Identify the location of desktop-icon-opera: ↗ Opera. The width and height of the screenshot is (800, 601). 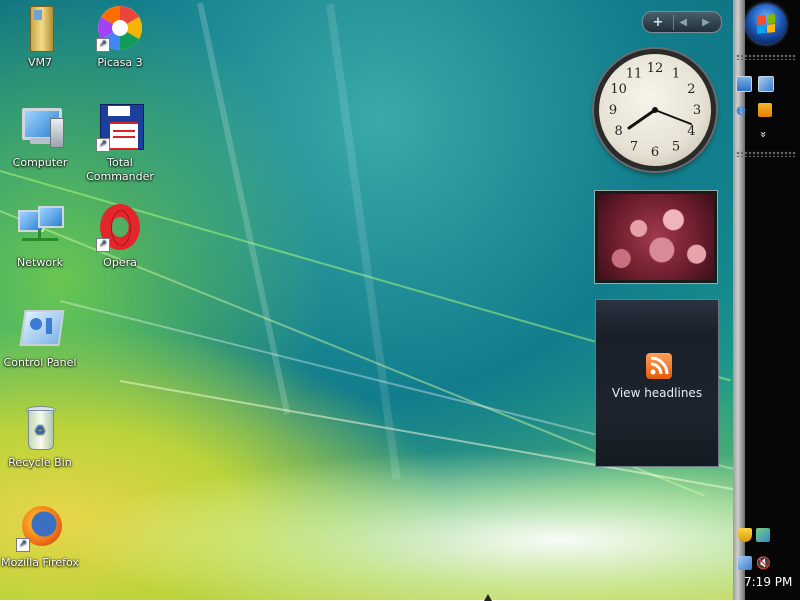
(120, 237).